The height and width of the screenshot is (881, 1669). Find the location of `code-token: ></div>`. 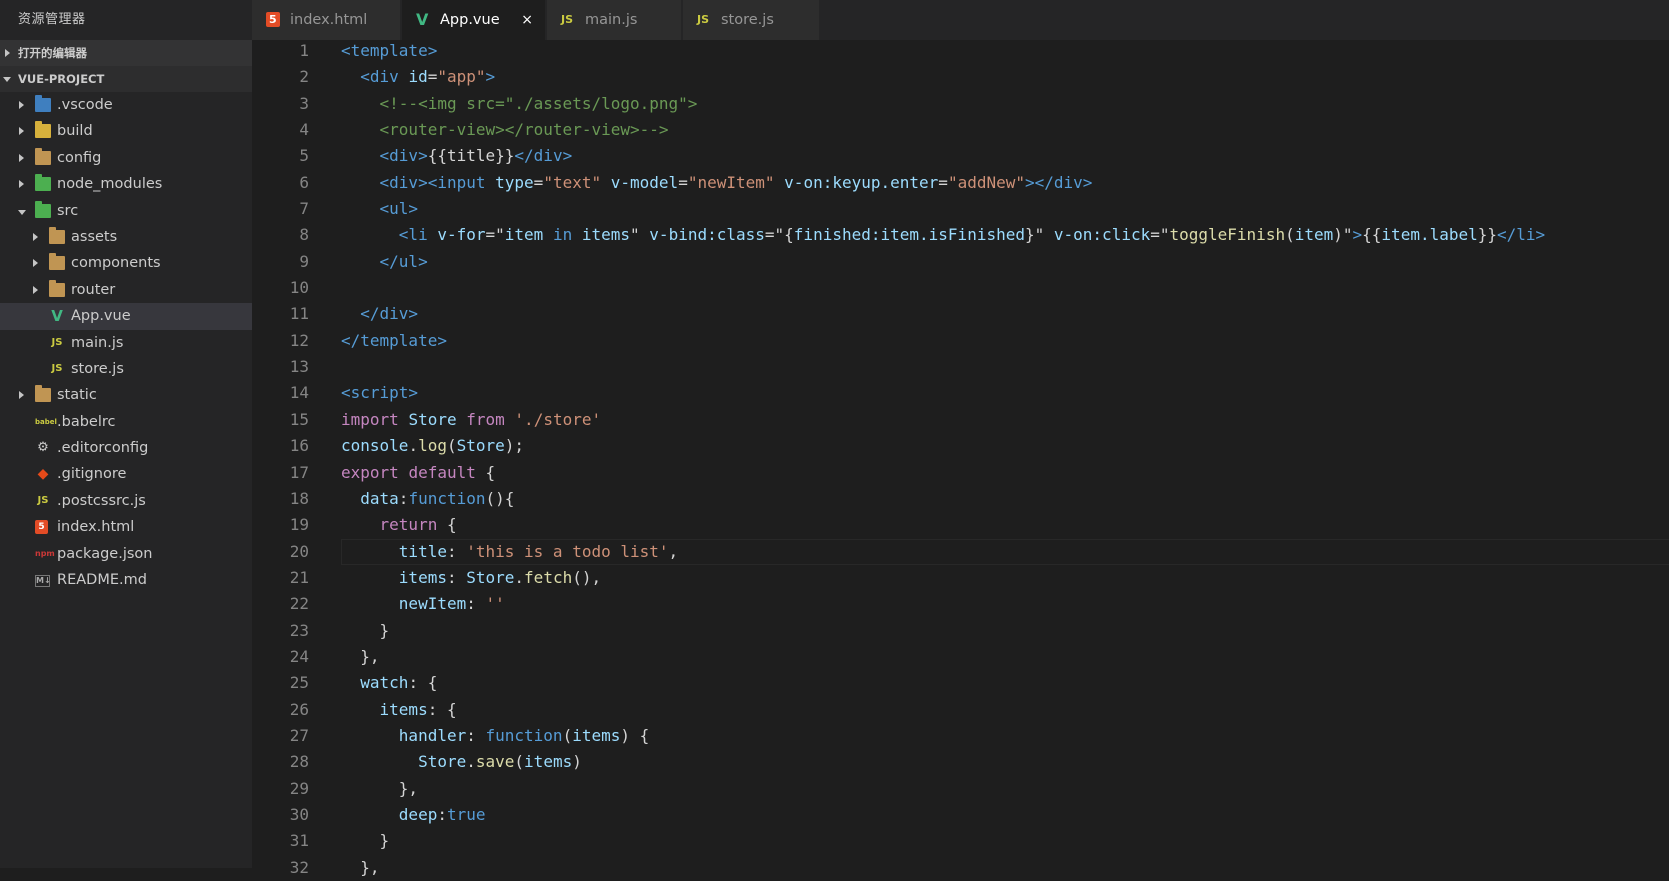

code-token: ></div> is located at coordinates (1059, 182).